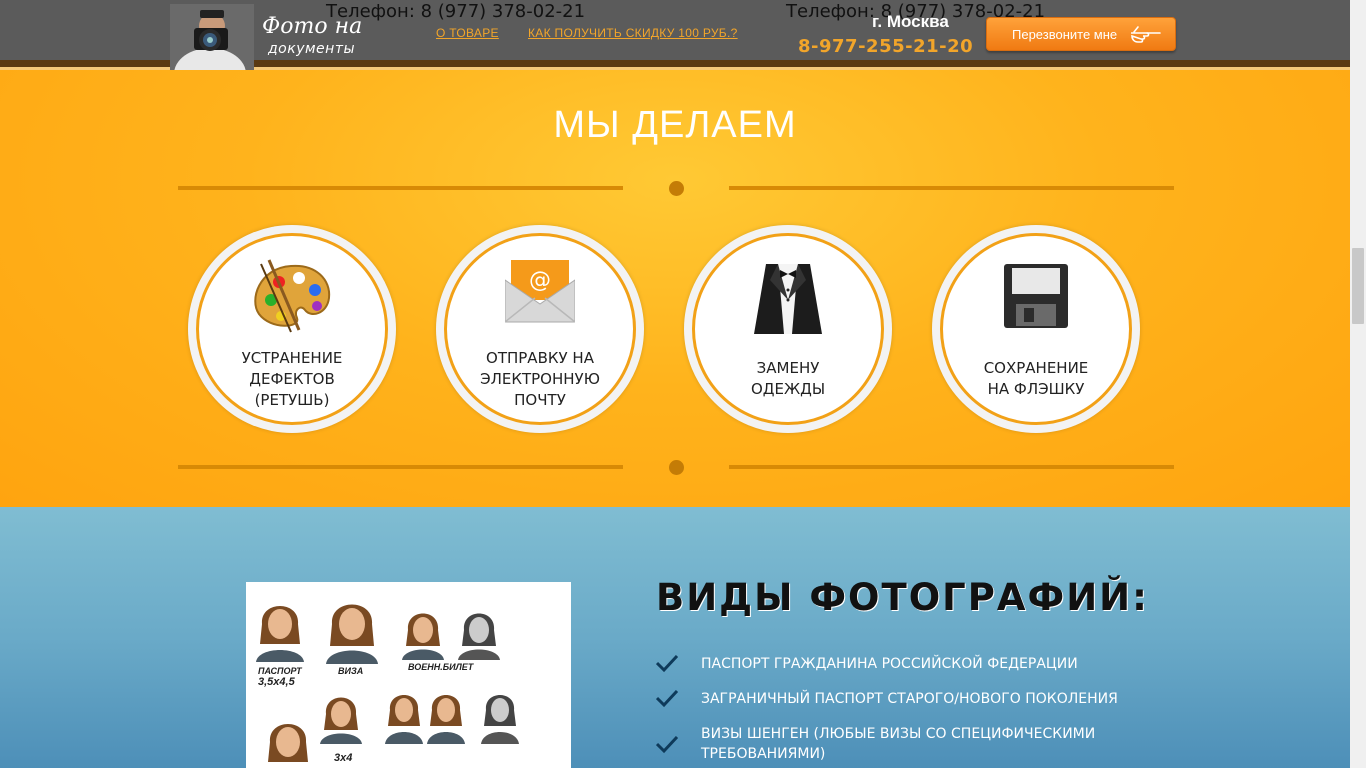 The width and height of the screenshot is (1366, 772). What do you see at coordinates (456, 11) in the screenshot?
I see `header-phone-left: Телефон: 8 (977) 378-02-21` at bounding box center [456, 11].